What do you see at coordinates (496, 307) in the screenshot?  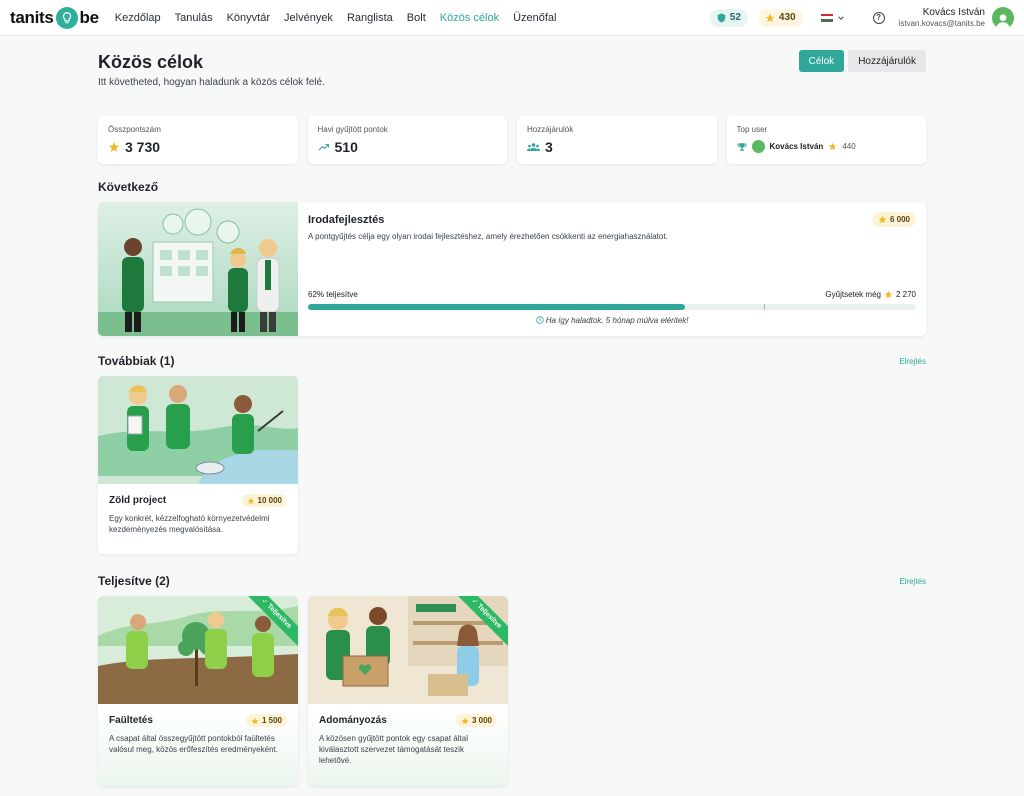 I see `progress-fill` at bounding box center [496, 307].